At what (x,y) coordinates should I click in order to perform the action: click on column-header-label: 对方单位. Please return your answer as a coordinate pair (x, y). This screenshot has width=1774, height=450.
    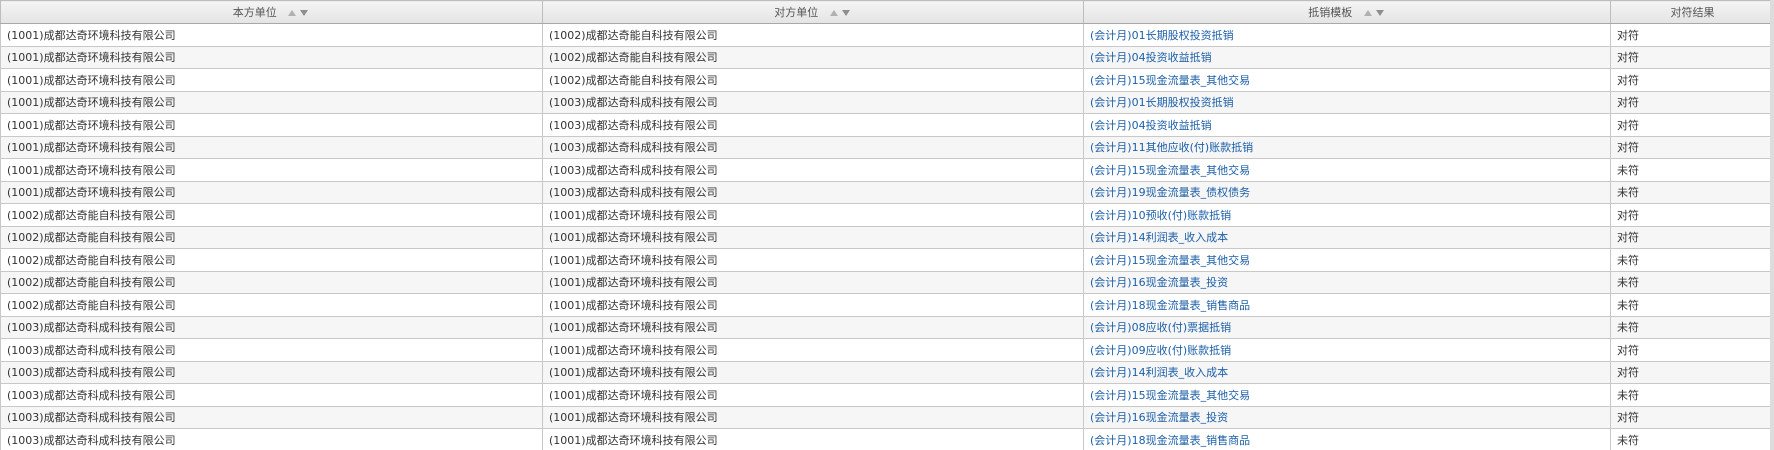
    Looking at the image, I should click on (796, 12).